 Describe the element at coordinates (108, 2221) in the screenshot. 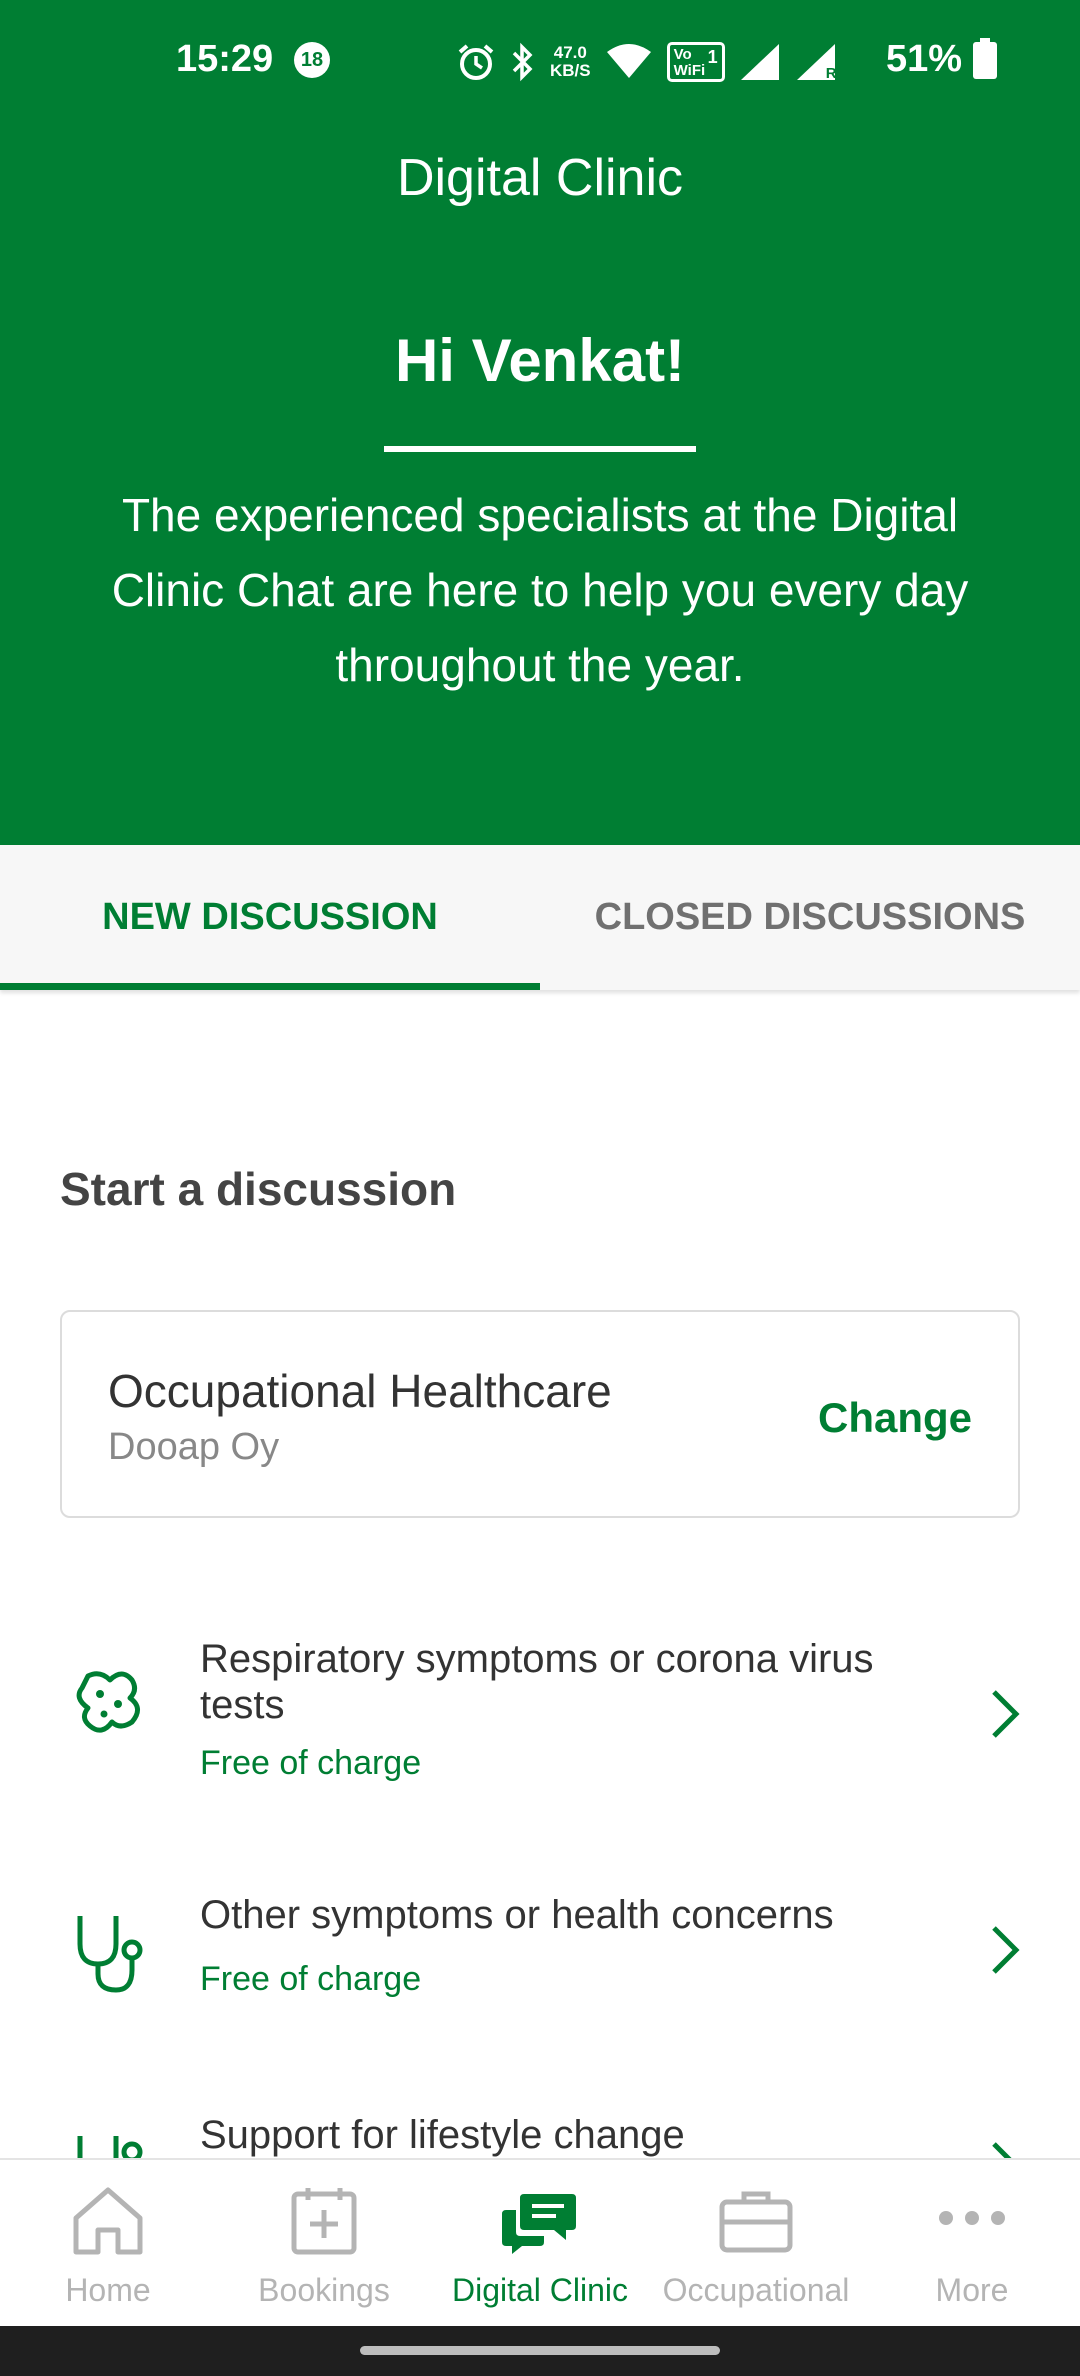

I see `home-icon` at that location.